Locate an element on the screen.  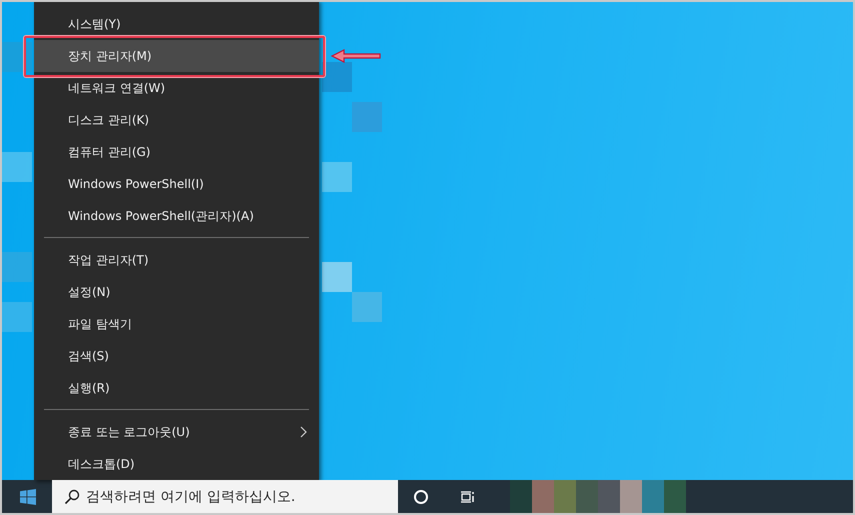
chevron-right-icon is located at coordinates (303, 432).